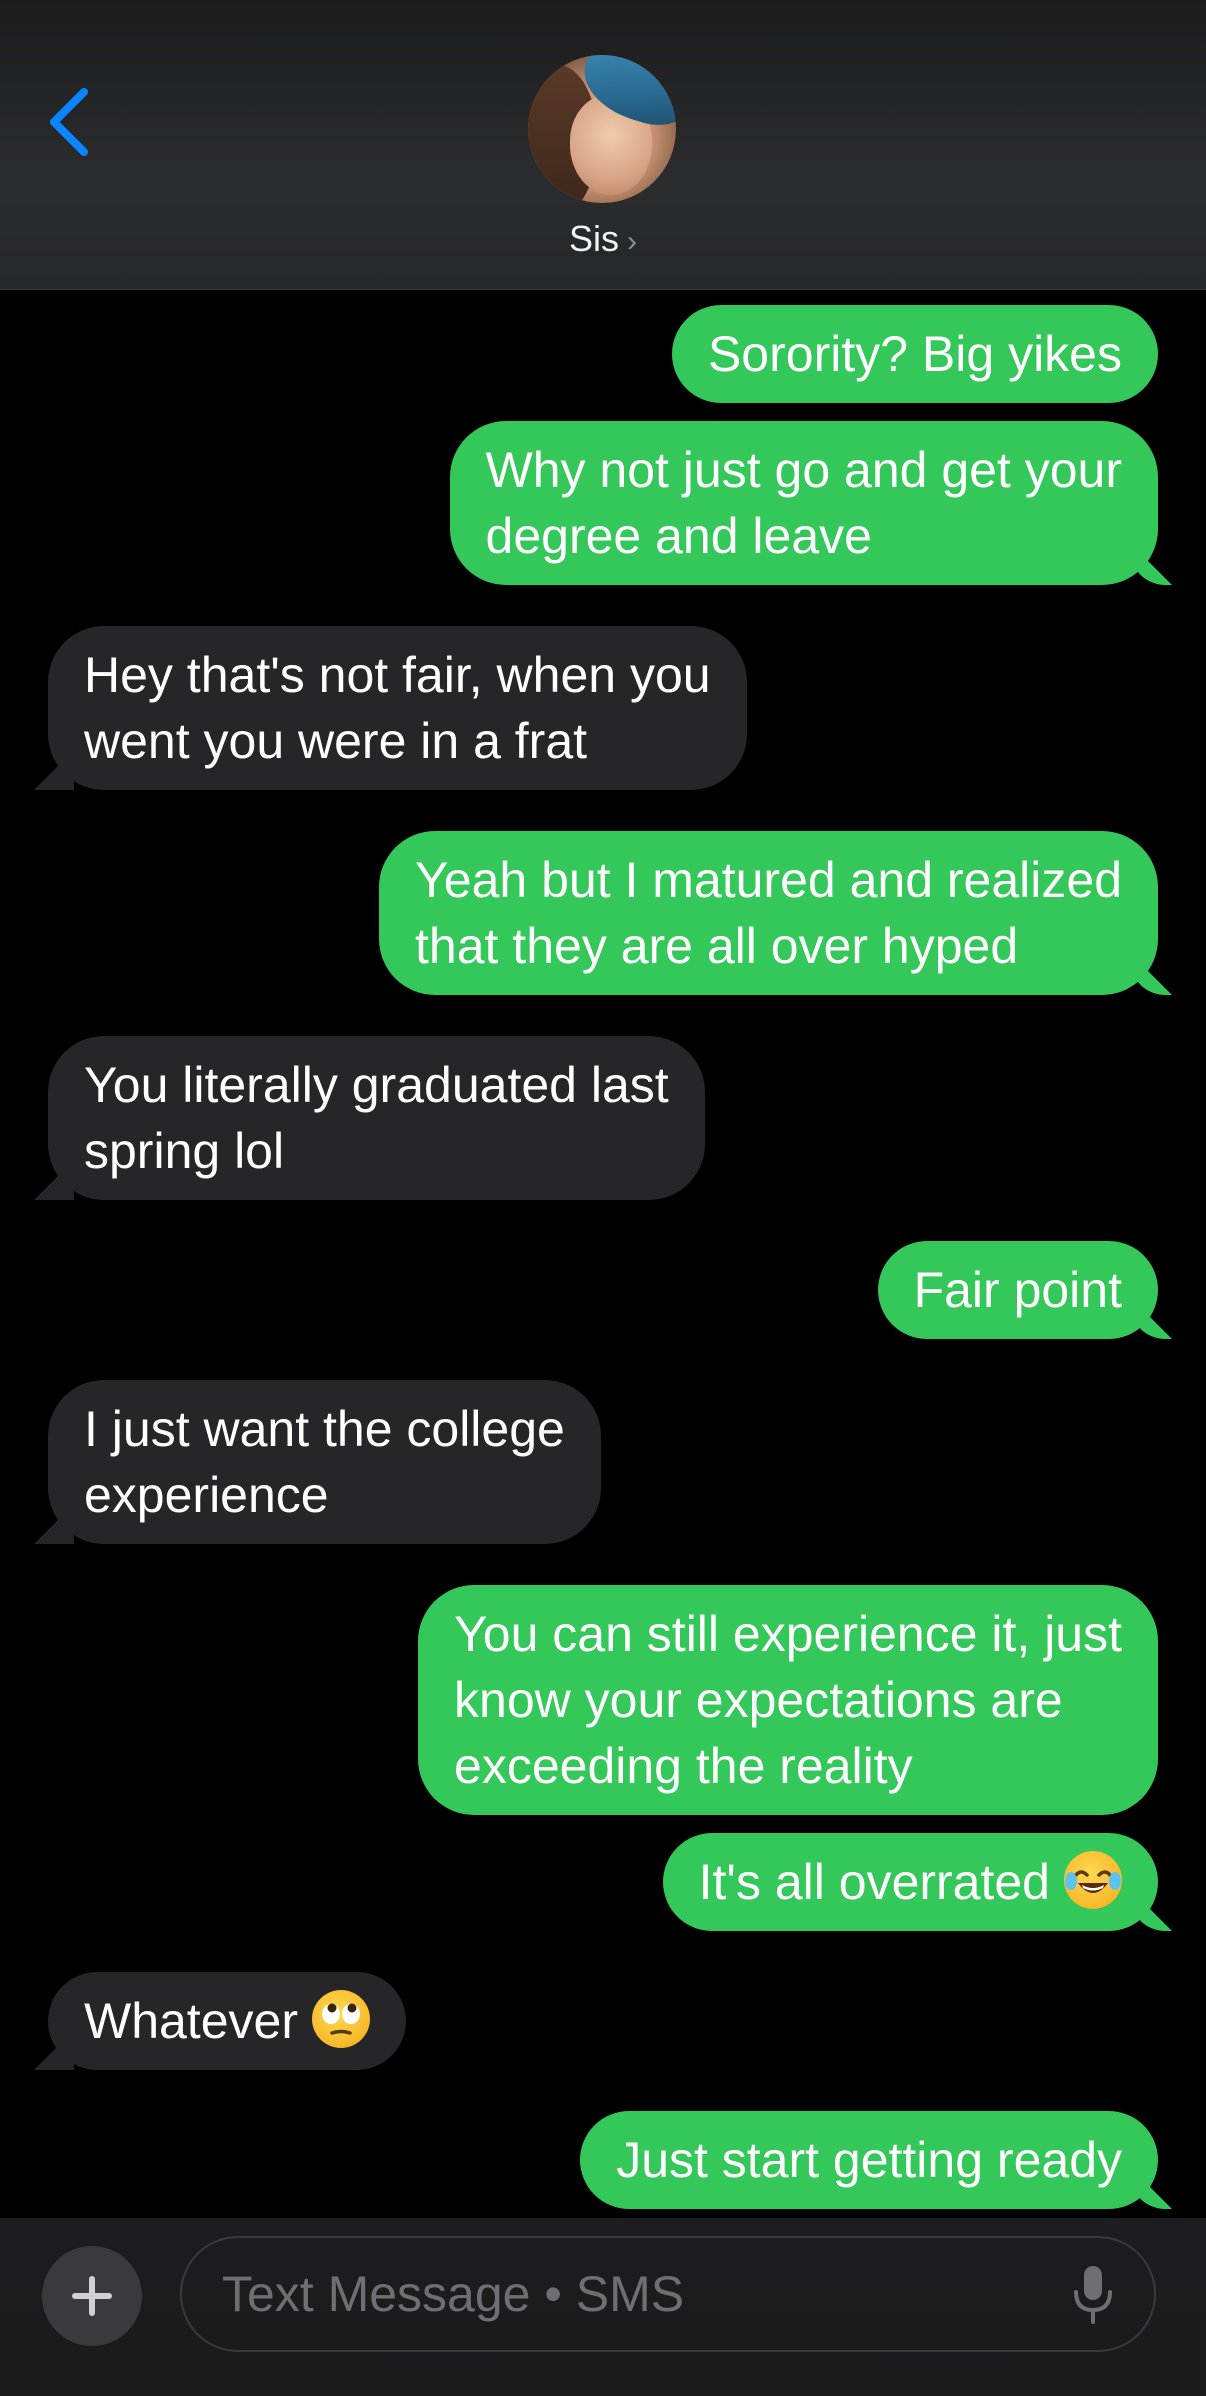 Image resolution: width=1206 pixels, height=2396 pixels. I want to click on received-message: I just want the college experience, so click(324, 1462).